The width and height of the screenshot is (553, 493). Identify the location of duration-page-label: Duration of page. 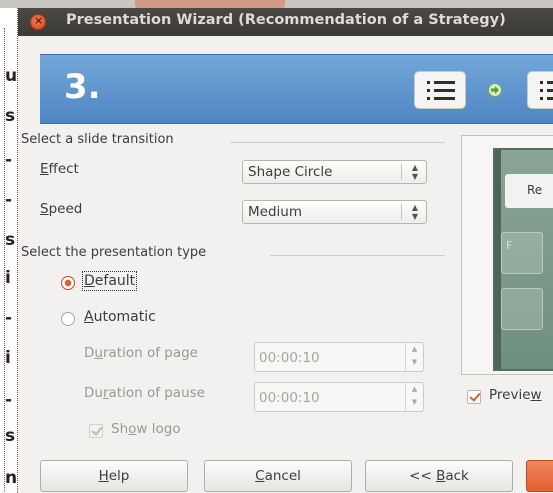
(141, 353).